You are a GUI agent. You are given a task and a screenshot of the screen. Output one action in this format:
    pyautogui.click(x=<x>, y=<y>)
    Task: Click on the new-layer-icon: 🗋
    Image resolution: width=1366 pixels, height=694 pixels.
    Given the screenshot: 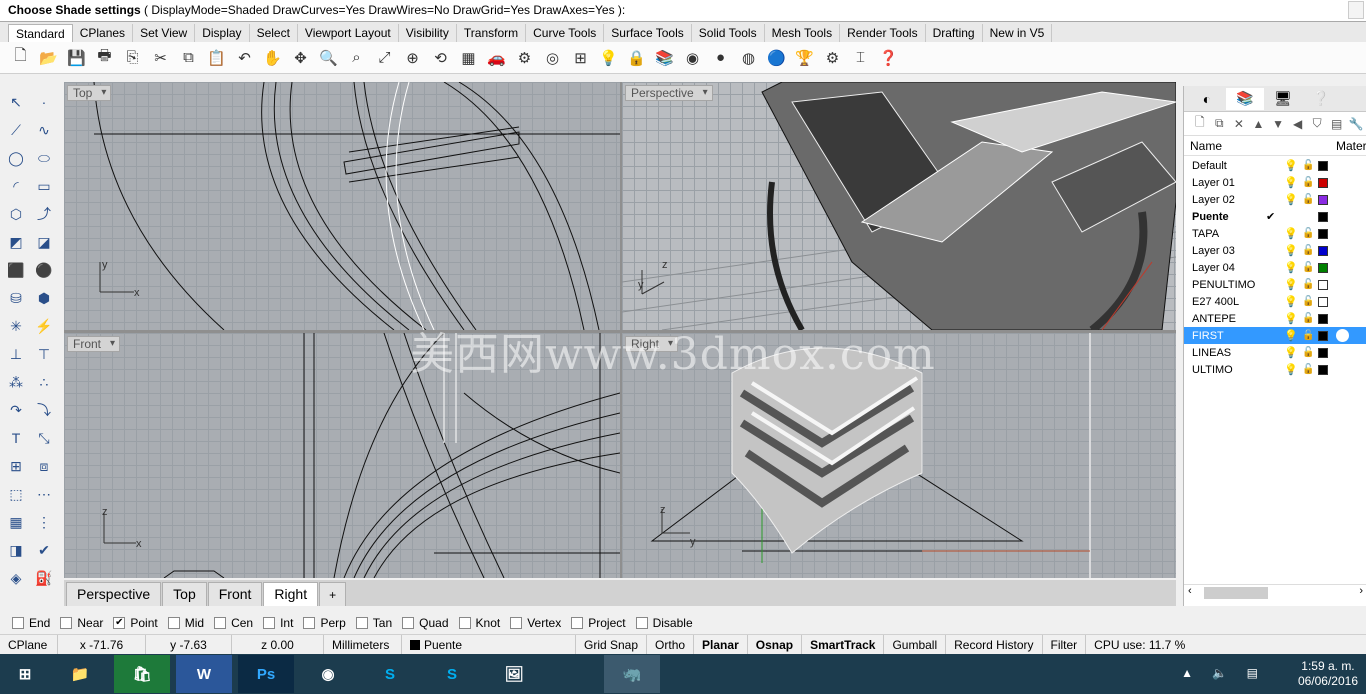 What is the action you would take?
    pyautogui.click(x=1200, y=123)
    